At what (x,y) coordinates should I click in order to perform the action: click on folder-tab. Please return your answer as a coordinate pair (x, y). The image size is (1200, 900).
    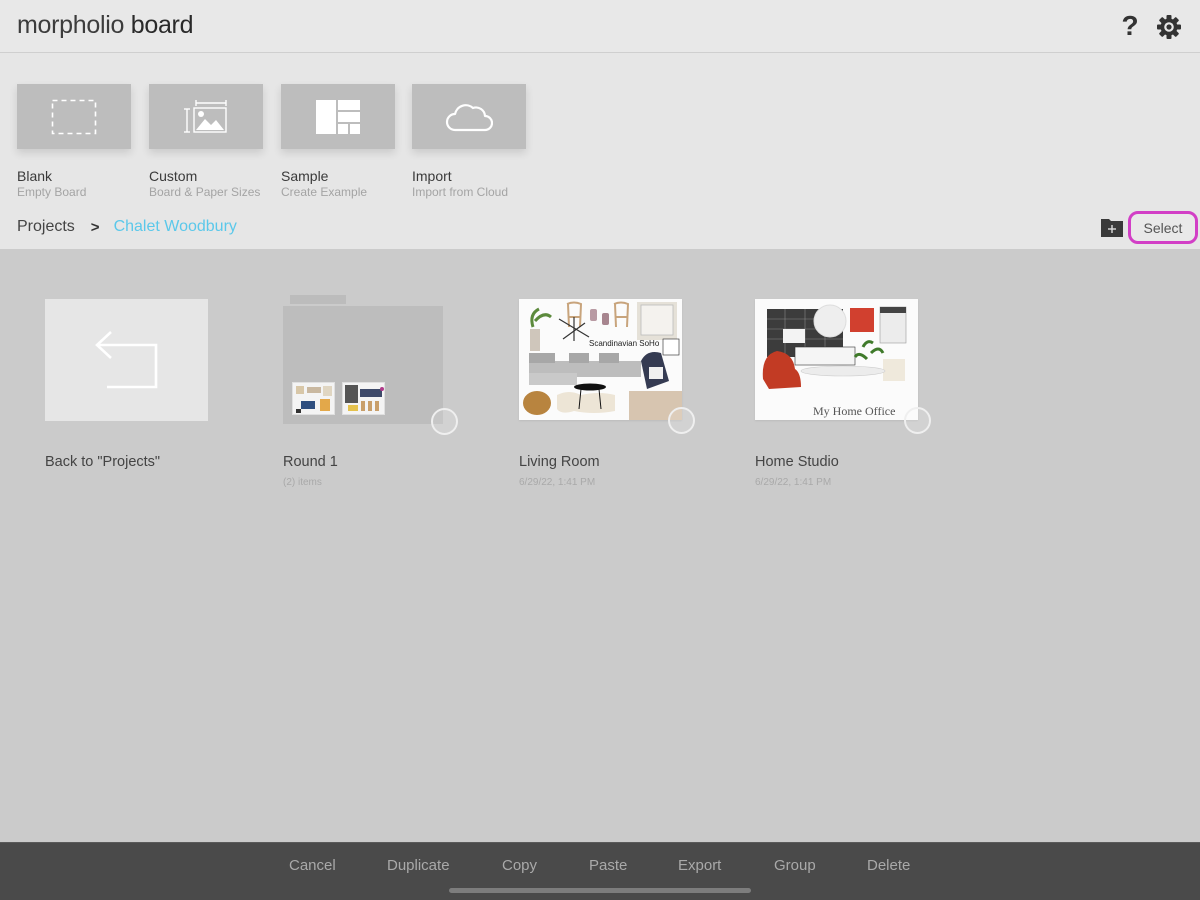
    Looking at the image, I should click on (318, 299).